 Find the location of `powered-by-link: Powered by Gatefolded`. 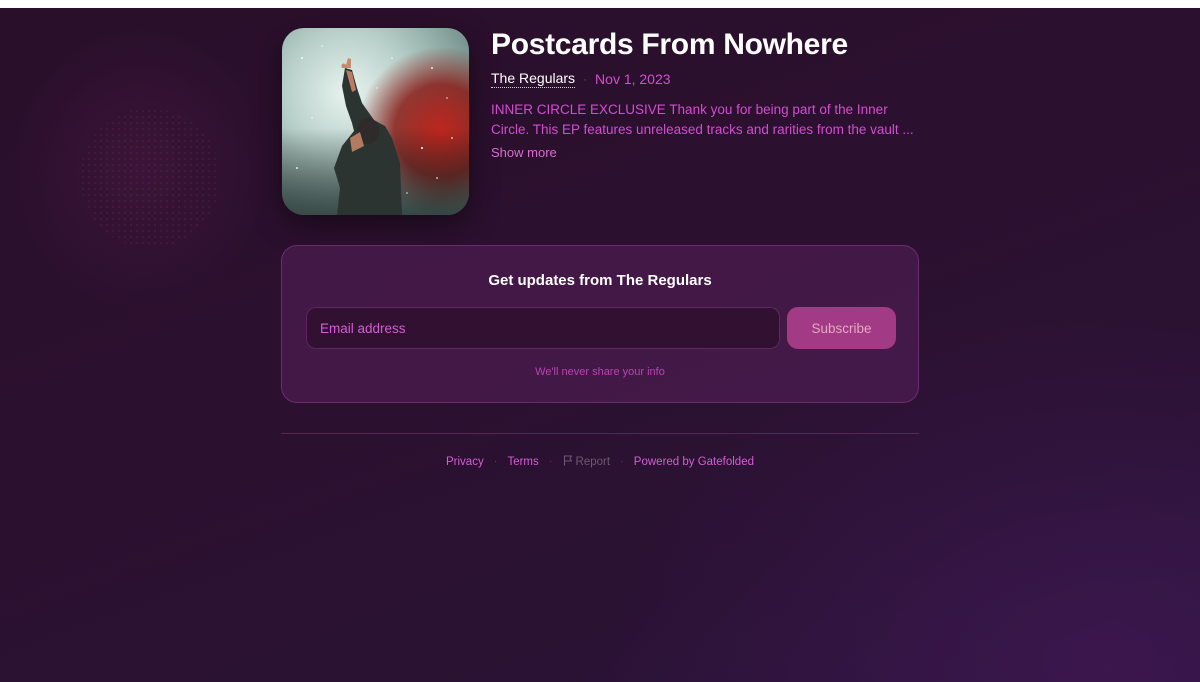

powered-by-link: Powered by Gatefolded is located at coordinates (694, 462).